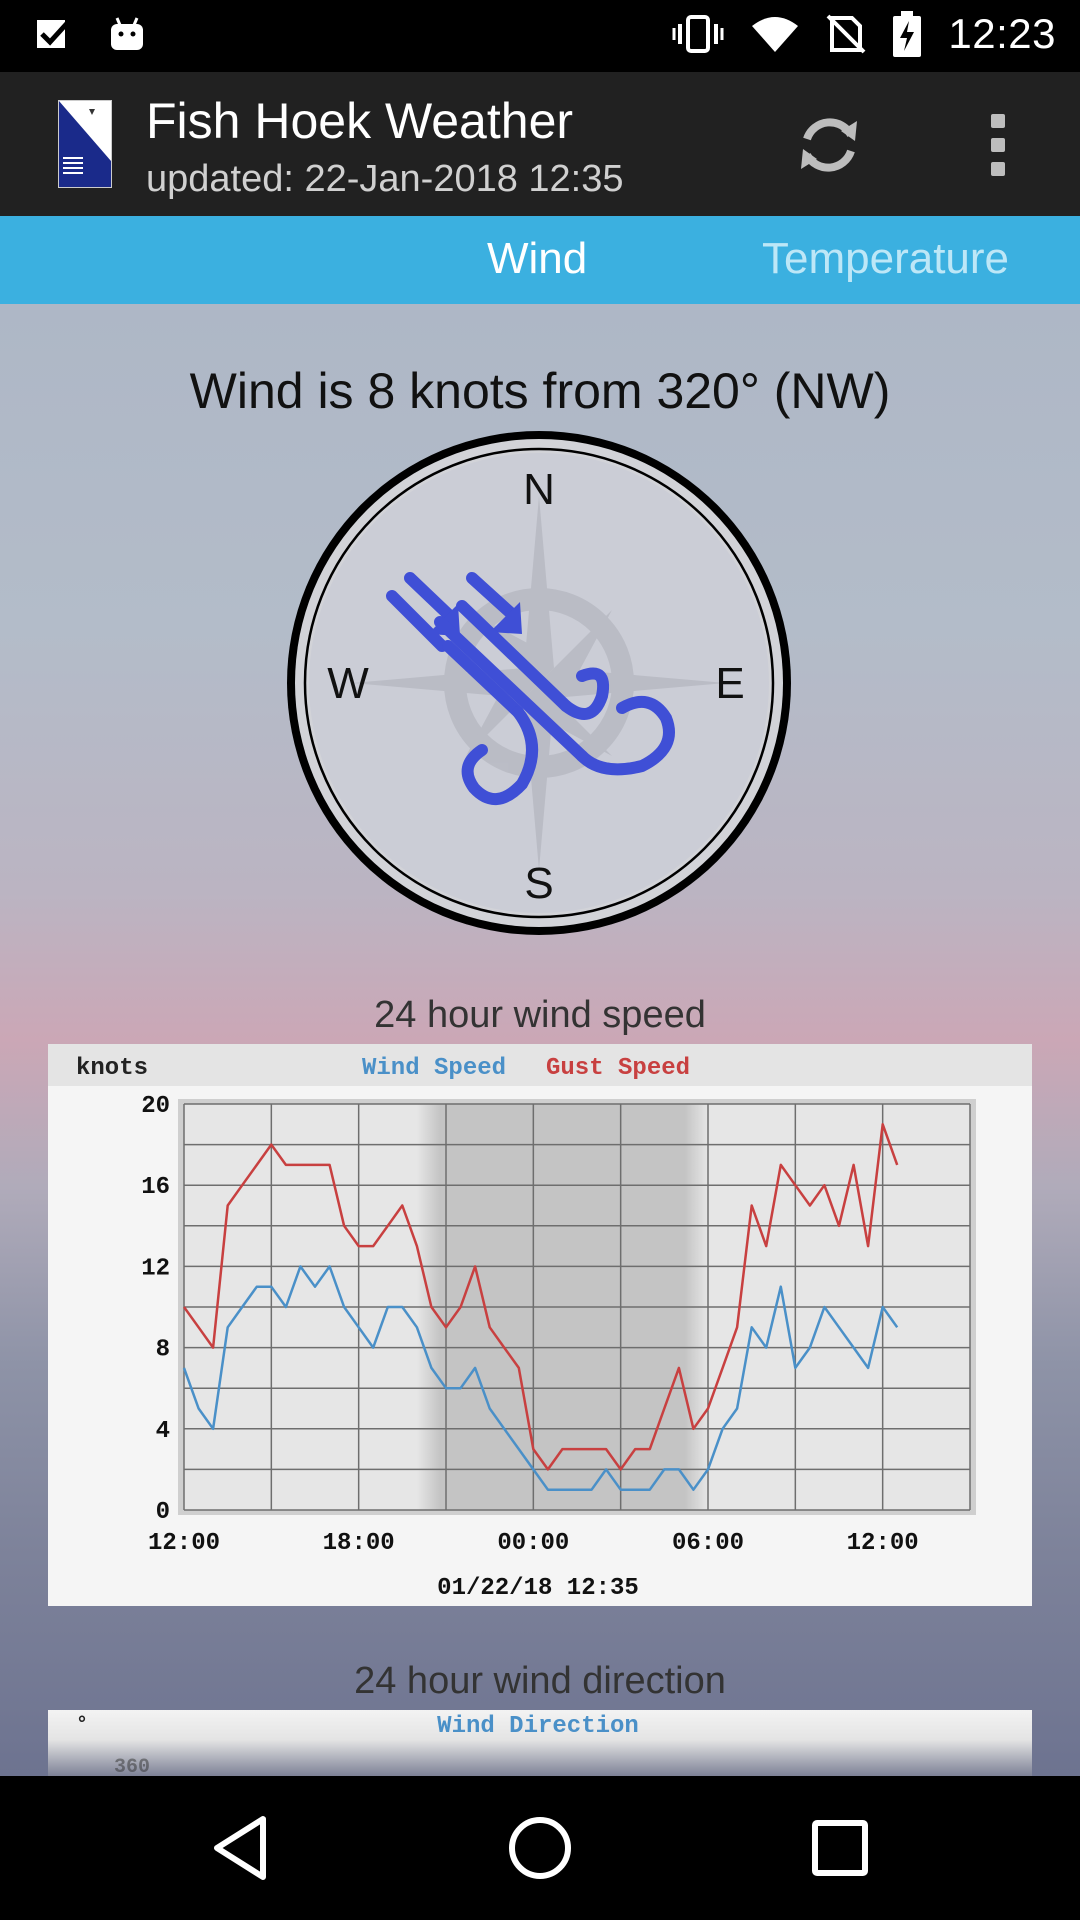 The image size is (1080, 1920). I want to click on y-tick-label: 0, so click(163, 1512).